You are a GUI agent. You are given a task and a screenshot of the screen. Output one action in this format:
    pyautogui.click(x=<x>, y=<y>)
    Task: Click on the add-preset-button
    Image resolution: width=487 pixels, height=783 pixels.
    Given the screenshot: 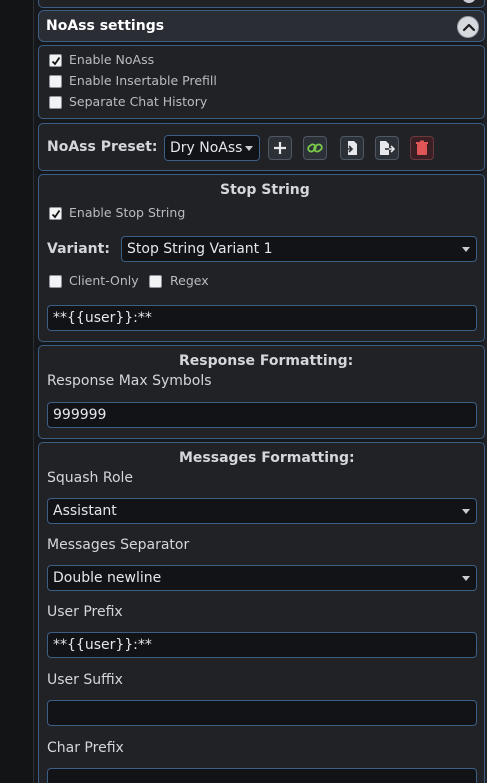 What is the action you would take?
    pyautogui.click(x=280, y=148)
    